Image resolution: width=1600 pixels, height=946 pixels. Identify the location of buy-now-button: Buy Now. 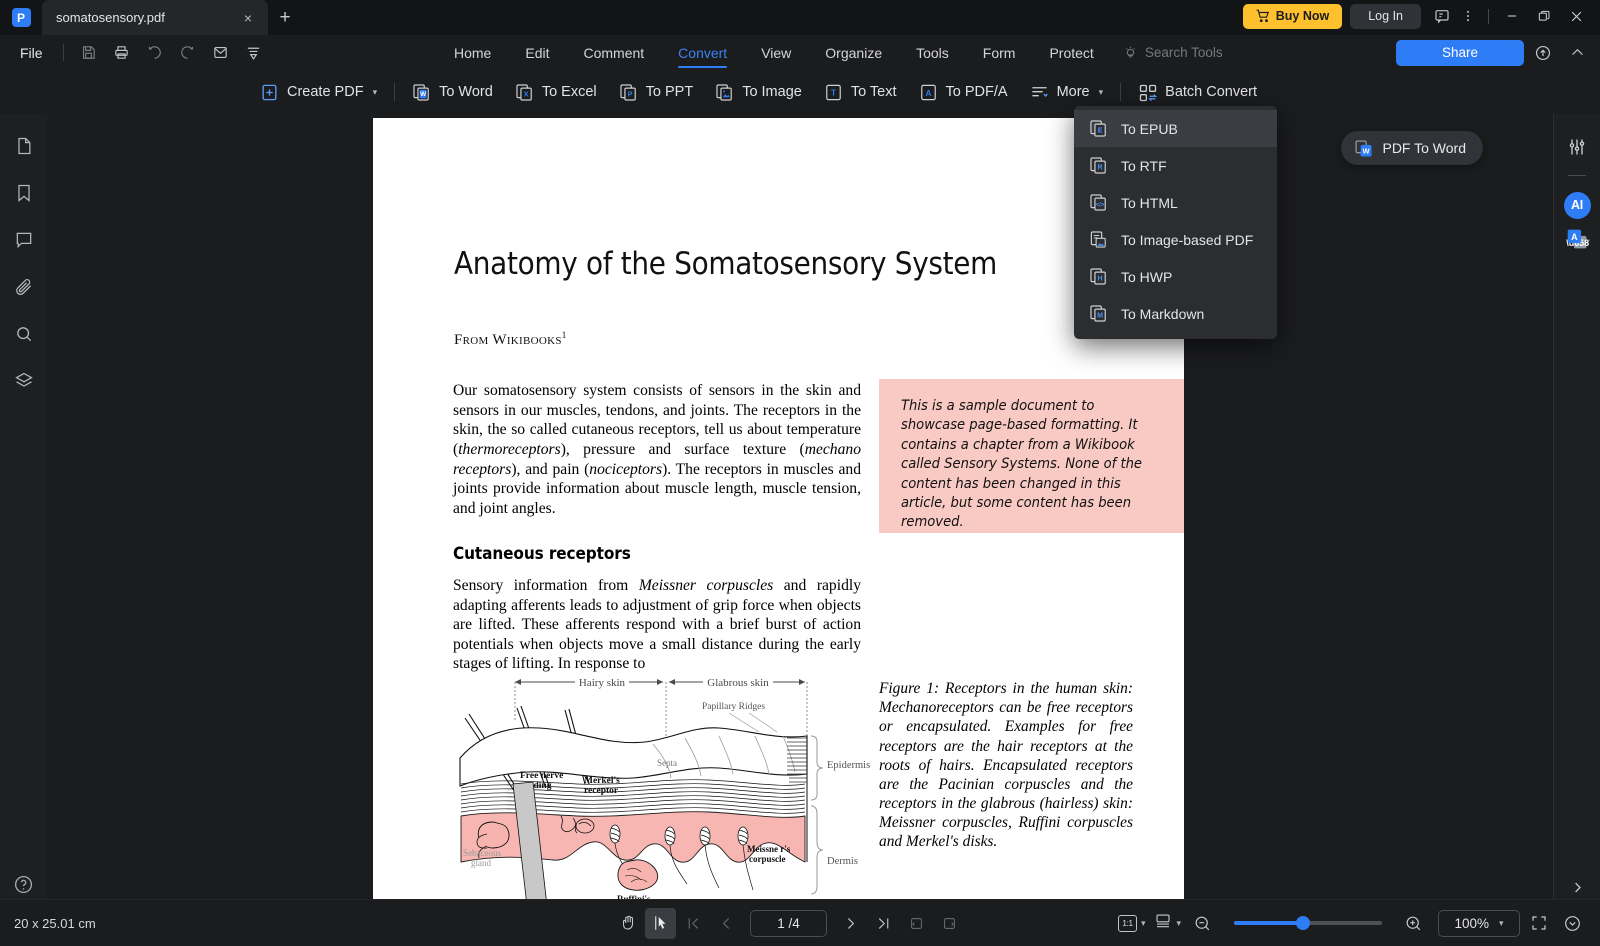
(1292, 16).